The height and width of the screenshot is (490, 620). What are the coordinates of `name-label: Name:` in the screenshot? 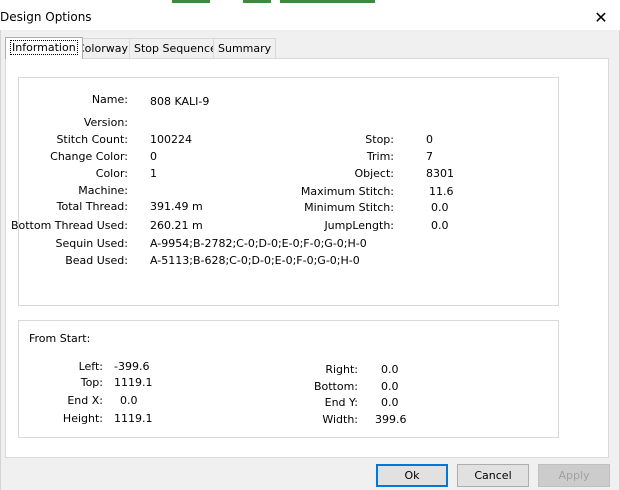 It's located at (109, 99).